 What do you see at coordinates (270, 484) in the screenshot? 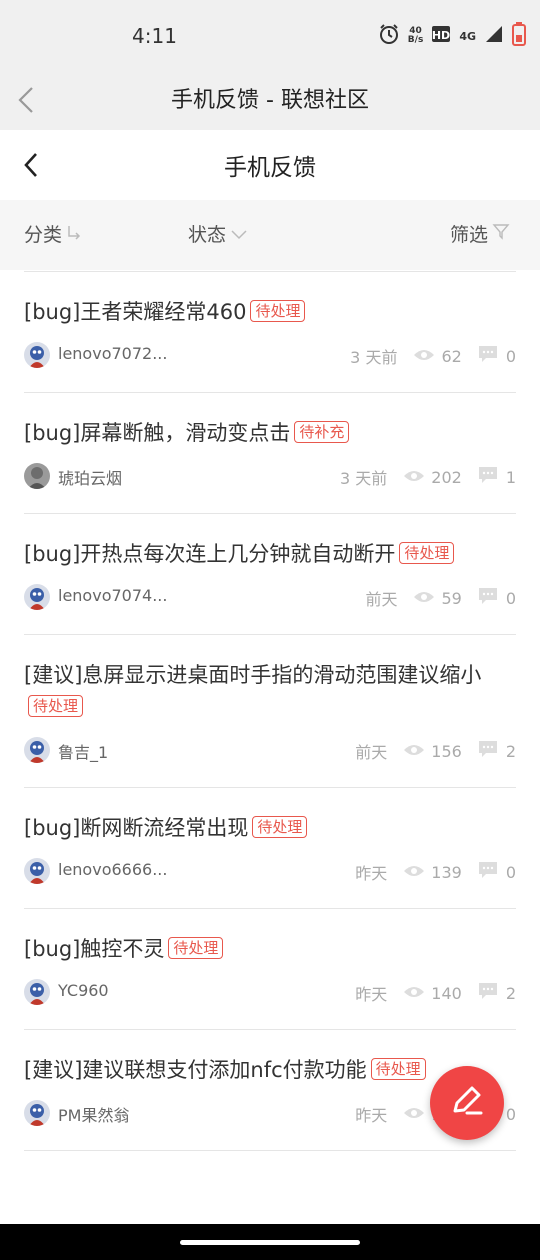
I see `post-meta: 琥珀云烟 3 天前 202 1` at bounding box center [270, 484].